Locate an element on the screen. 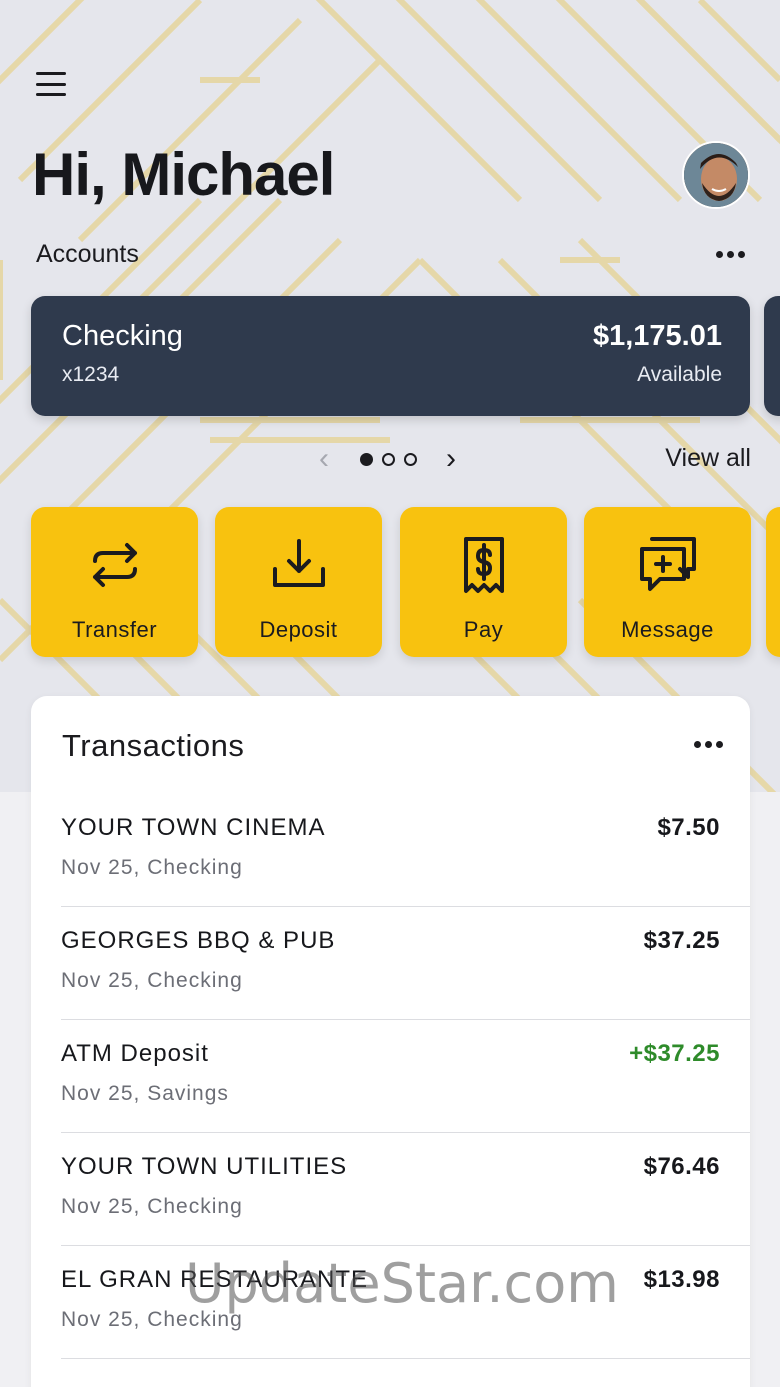 The height and width of the screenshot is (1387, 780). chevron-left-icon: ‹ is located at coordinates (324, 459).